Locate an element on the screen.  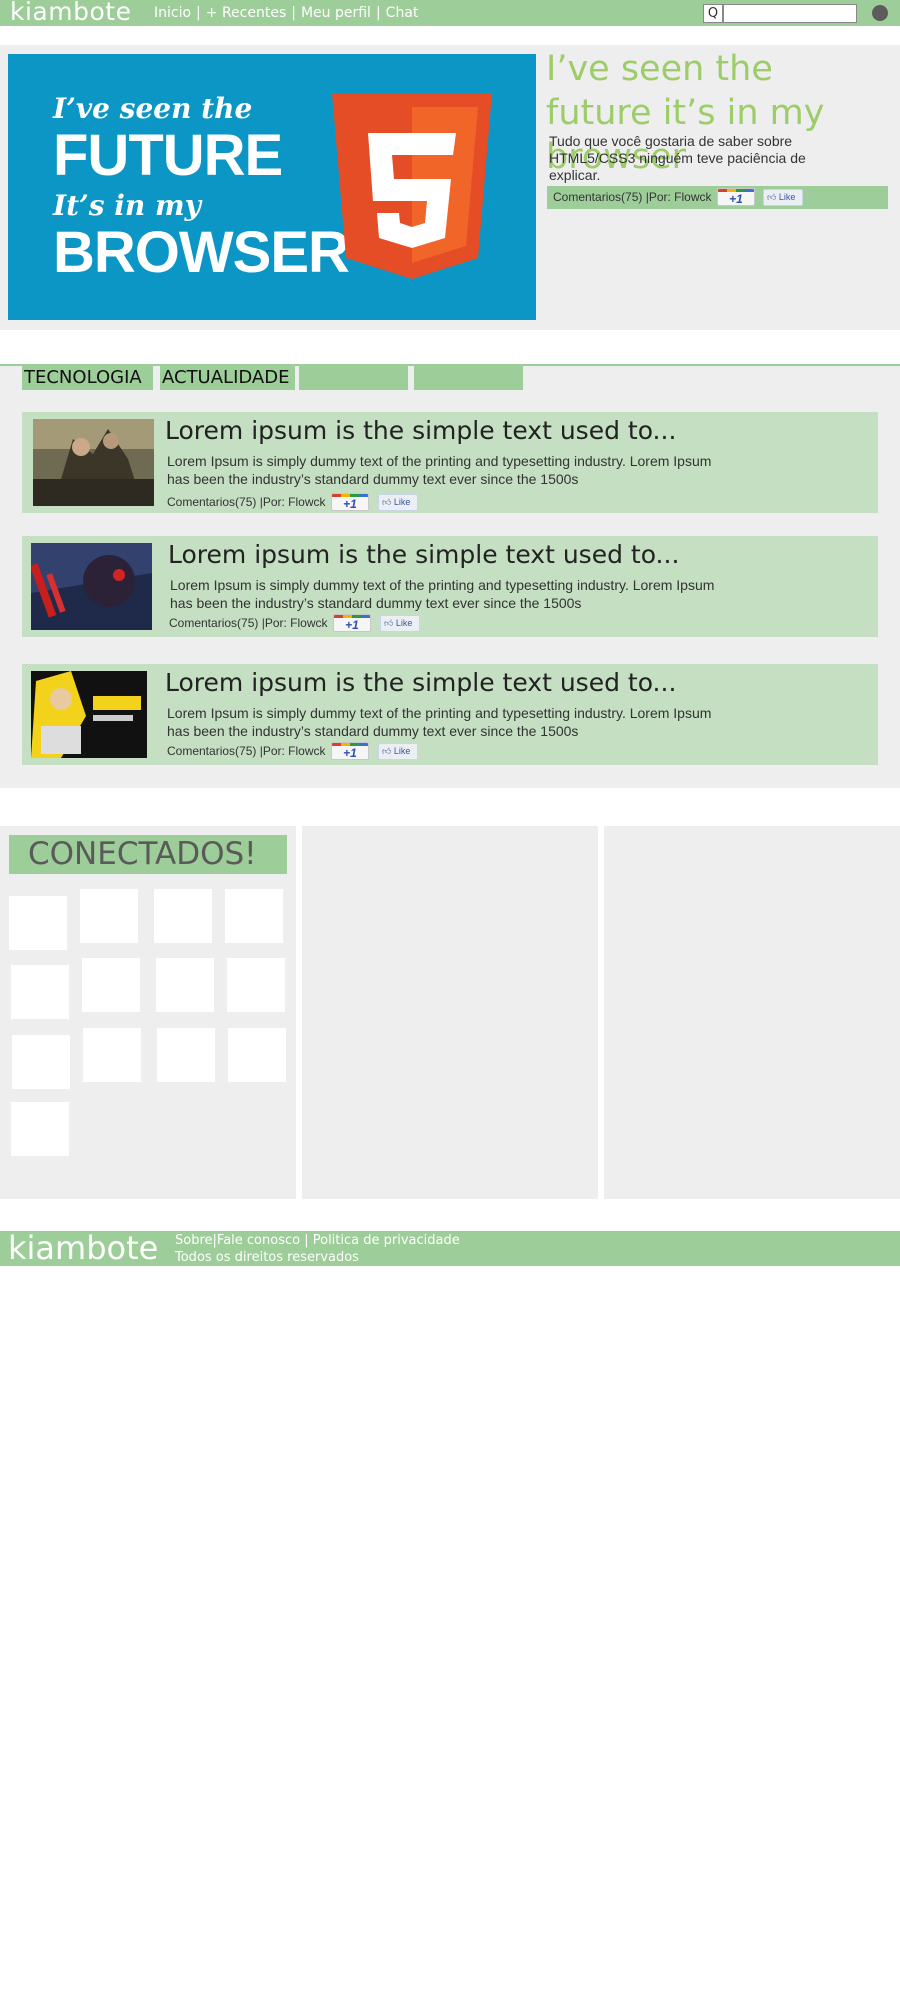
site-logo: kiambote is located at coordinates (70, 13).